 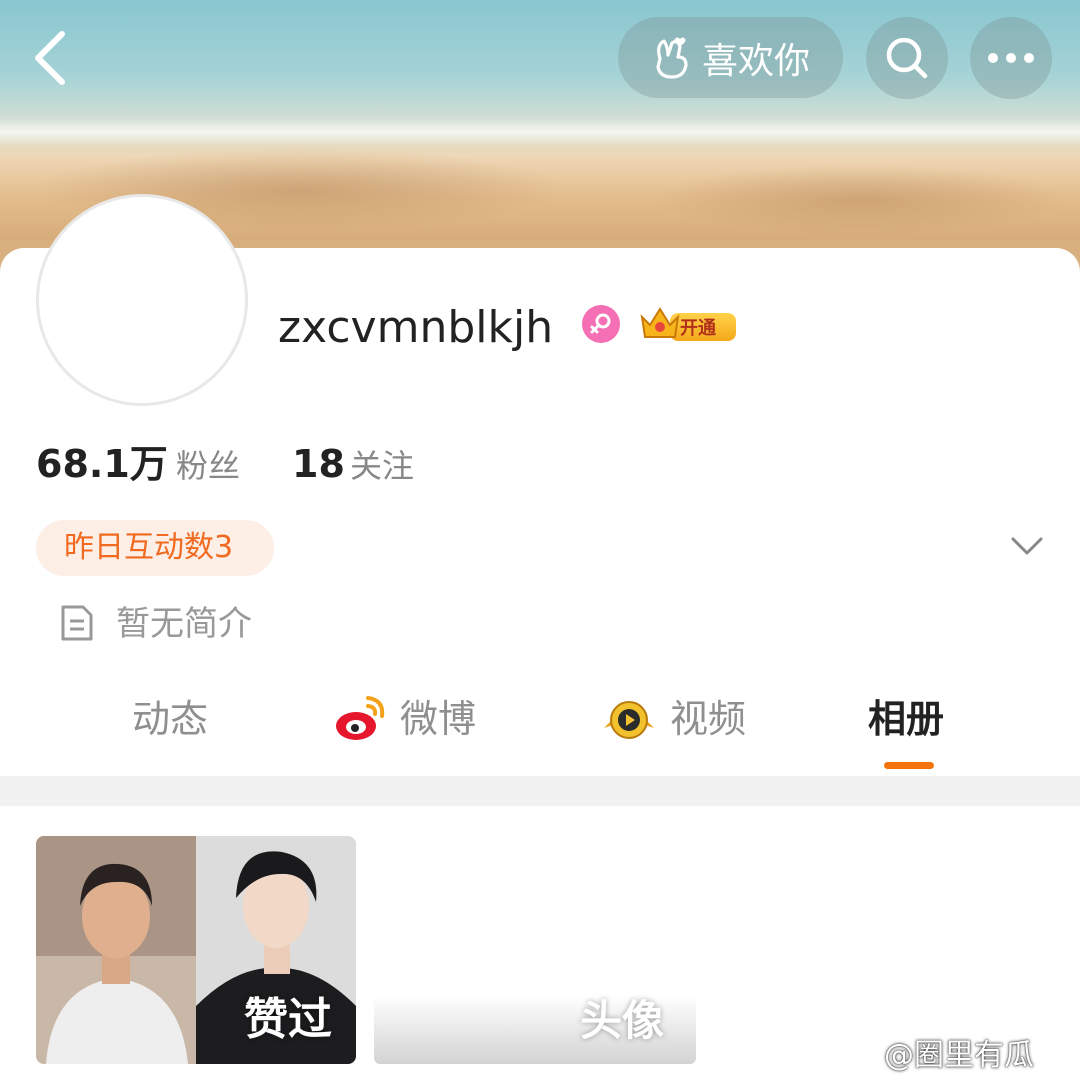 I want to click on interaction-badge: 昨日互动数3, so click(x=155, y=548).